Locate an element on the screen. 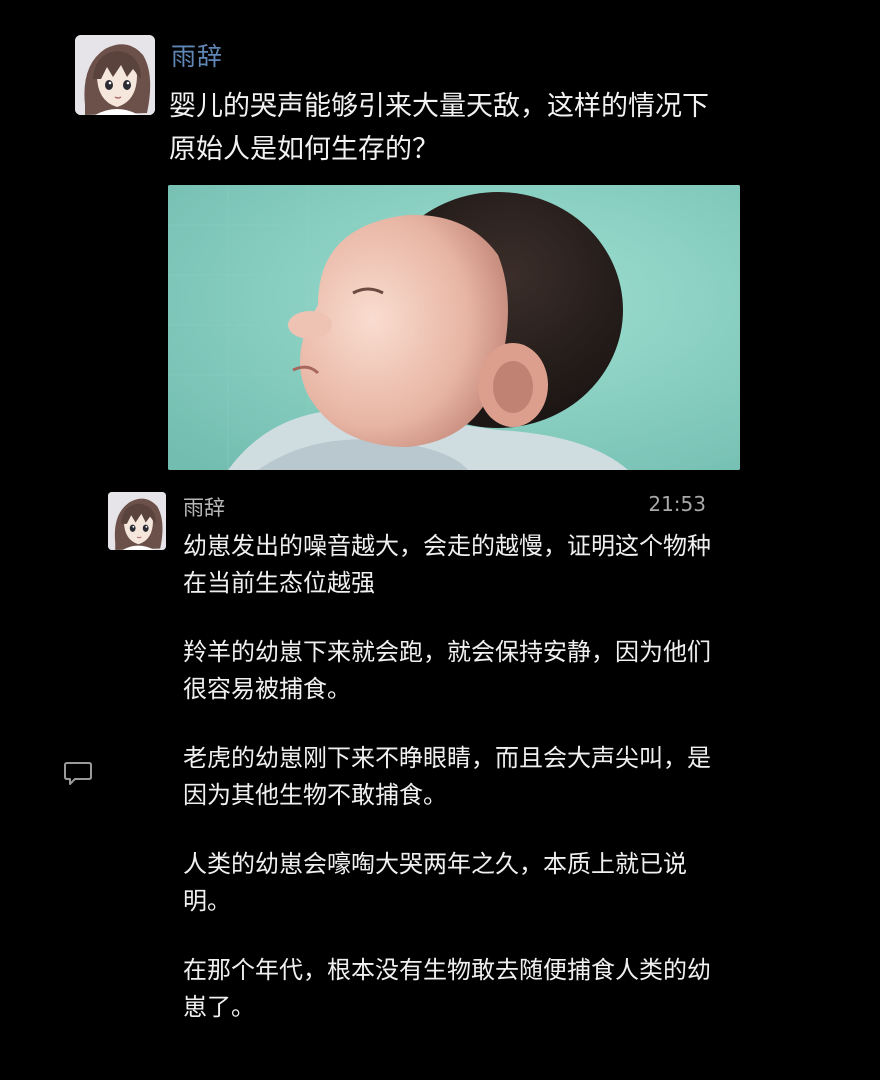 This screenshot has height=1080, width=880. comment-bubble-icon is located at coordinates (79, 774).